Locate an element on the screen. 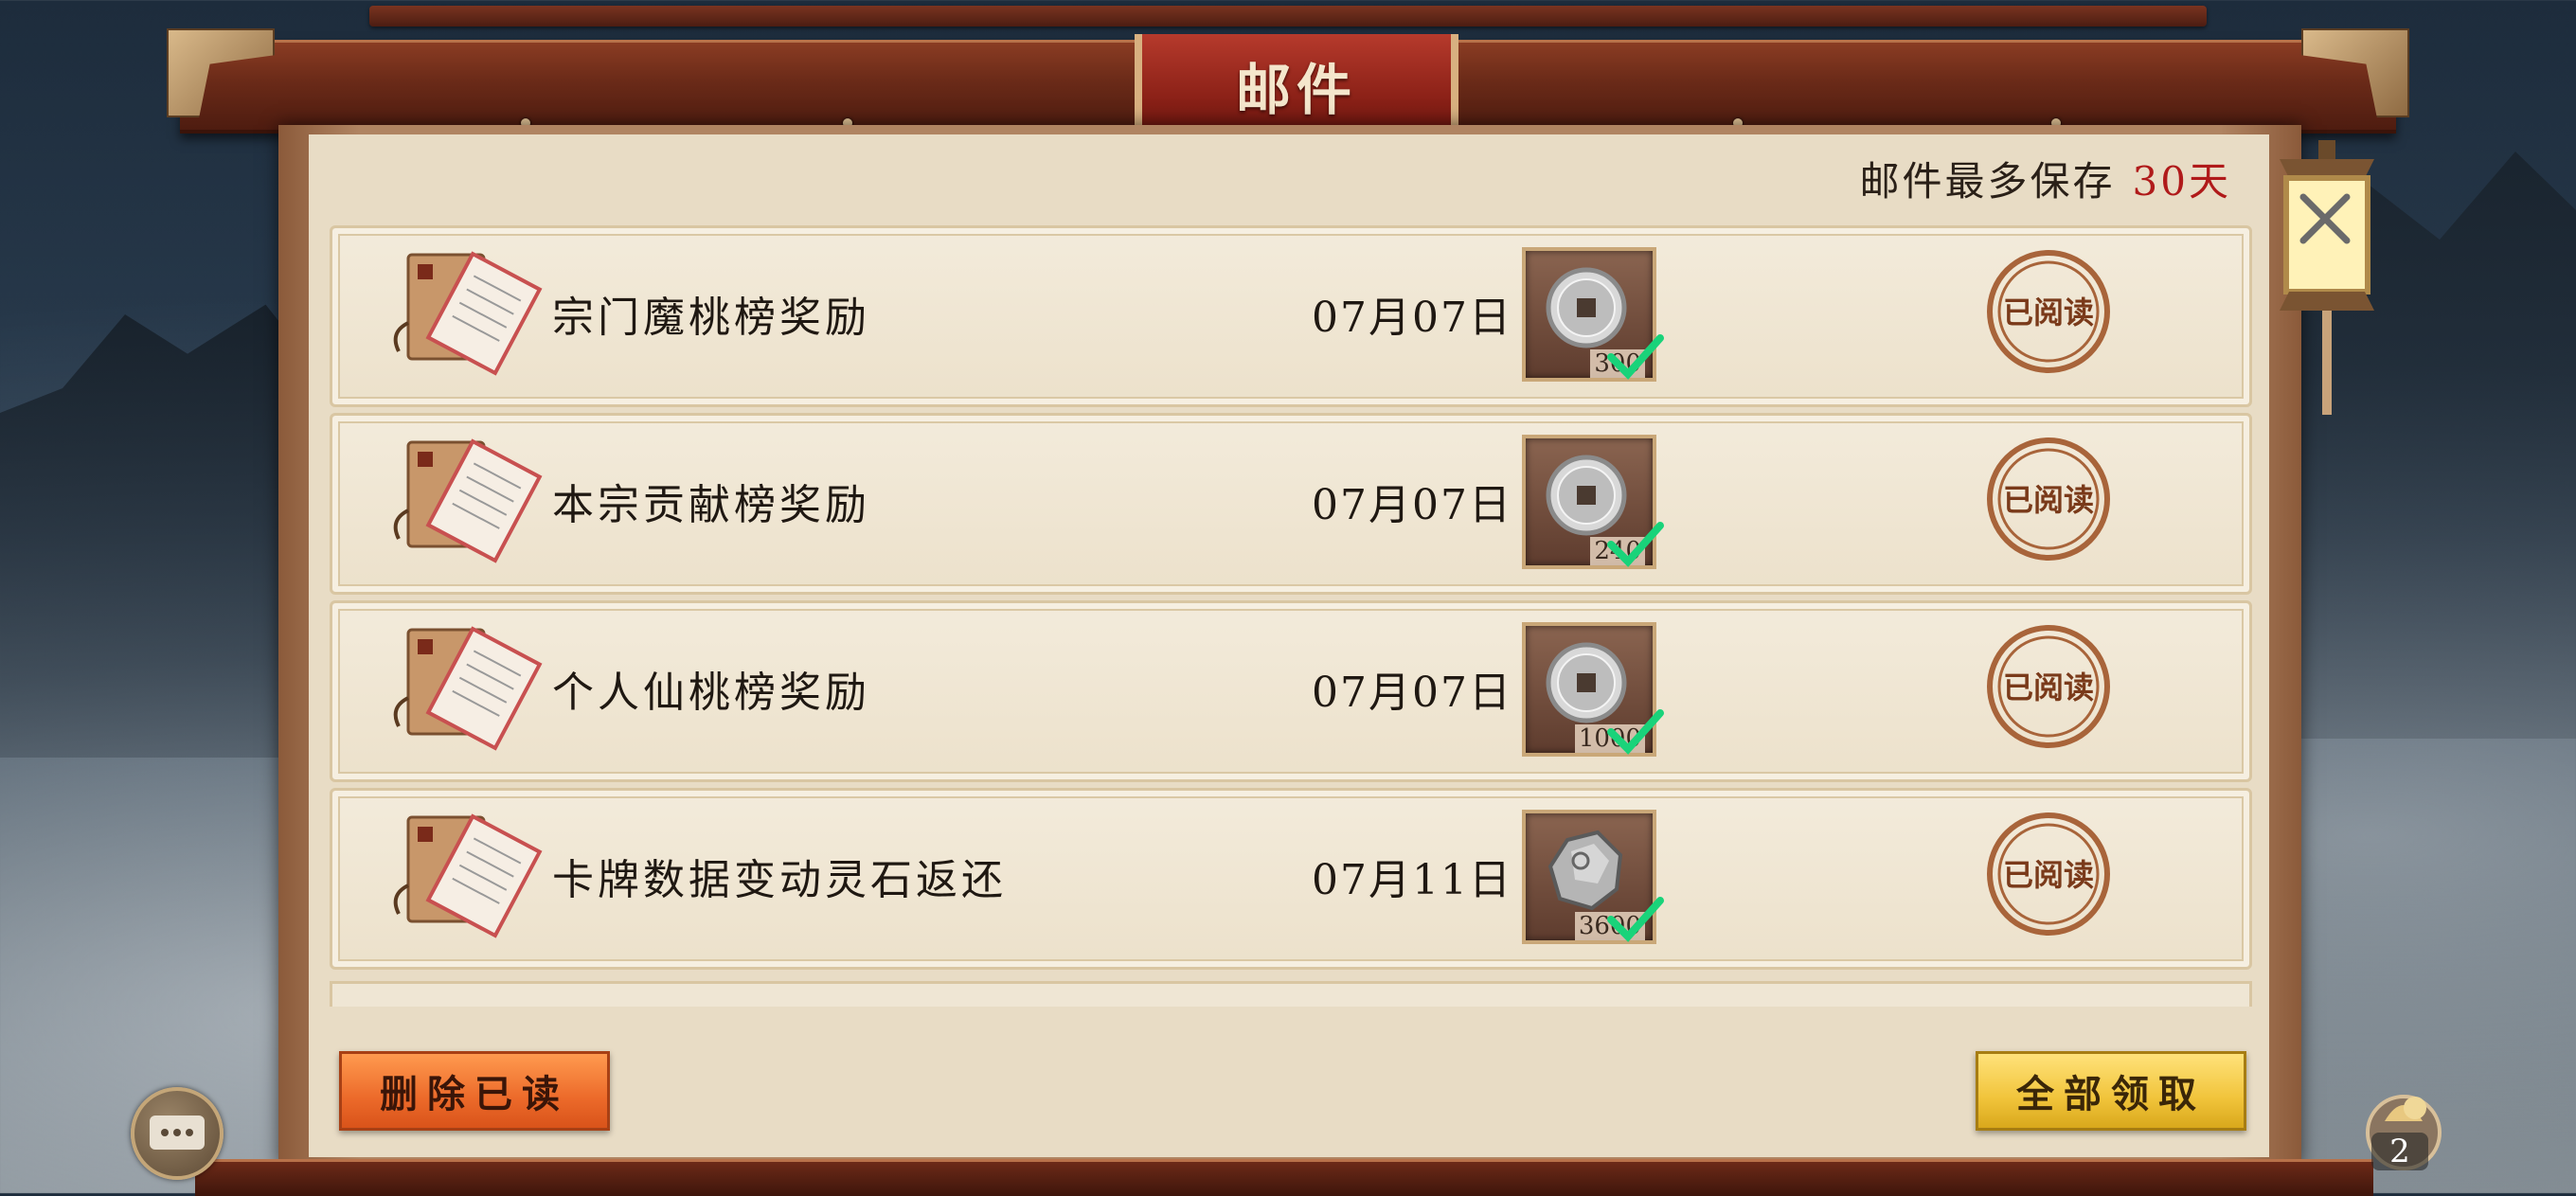 This screenshot has width=2576, height=1196. mail-title: 宗门魔桃榜奖励 is located at coordinates (711, 318).